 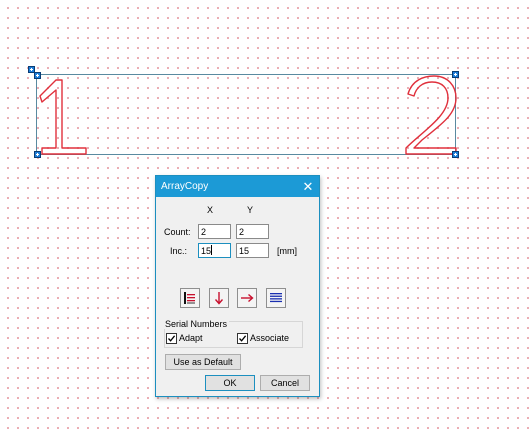 I want to click on increment-x-input: 15, so click(x=214, y=250).